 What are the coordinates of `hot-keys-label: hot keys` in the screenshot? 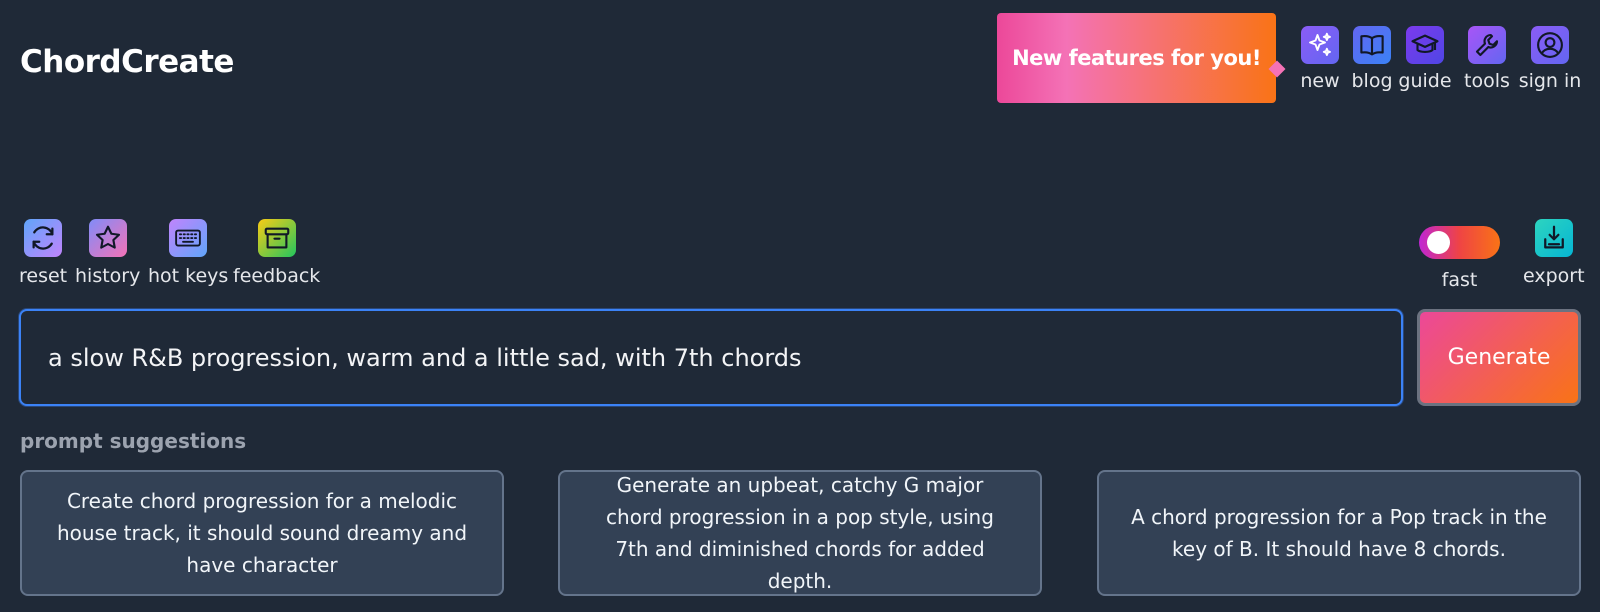 It's located at (188, 276).